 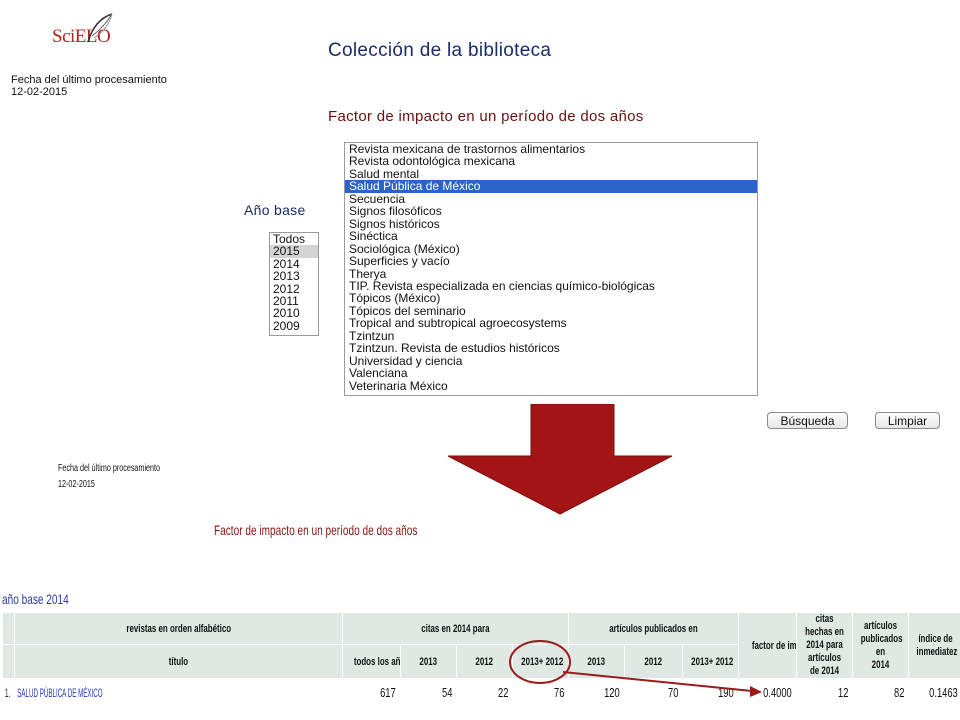 What do you see at coordinates (455, 628) in the screenshot?
I see `header-citations: citas en 2014 para` at bounding box center [455, 628].